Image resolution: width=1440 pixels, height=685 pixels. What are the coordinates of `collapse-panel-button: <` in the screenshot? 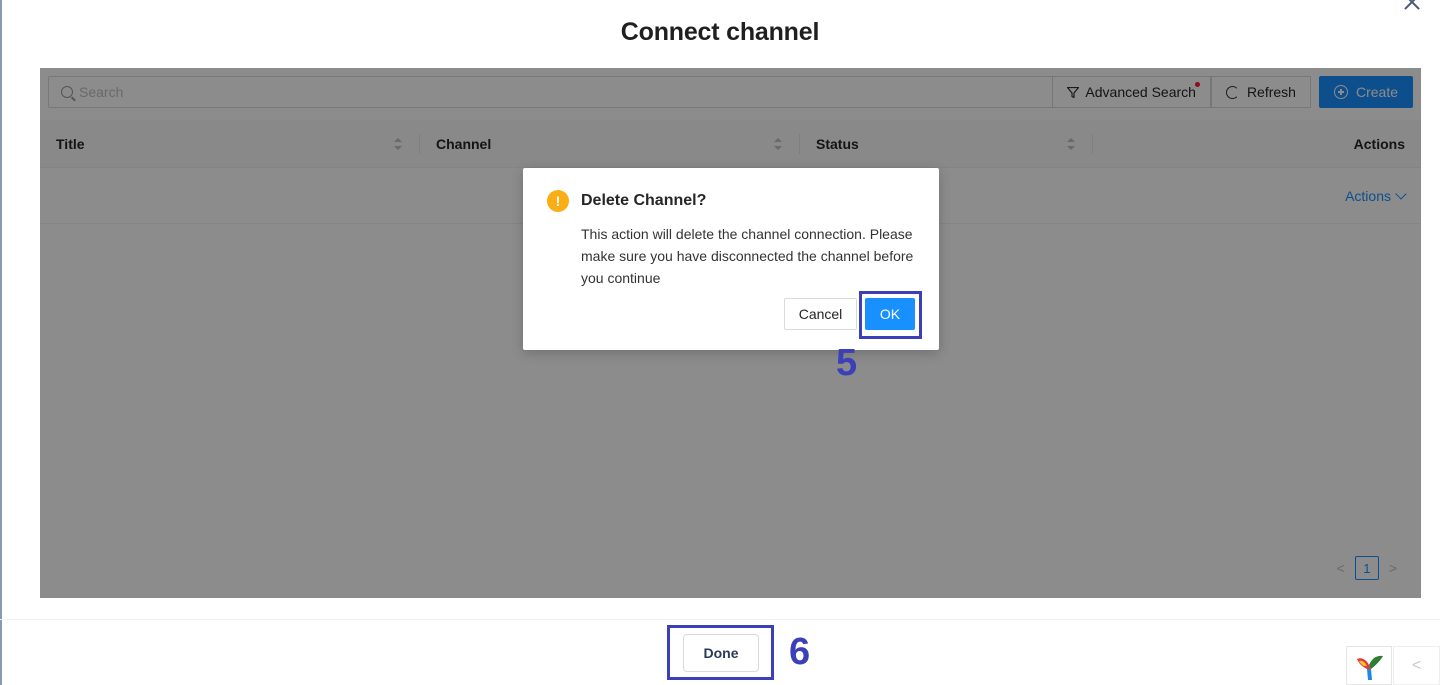 It's located at (1416, 665).